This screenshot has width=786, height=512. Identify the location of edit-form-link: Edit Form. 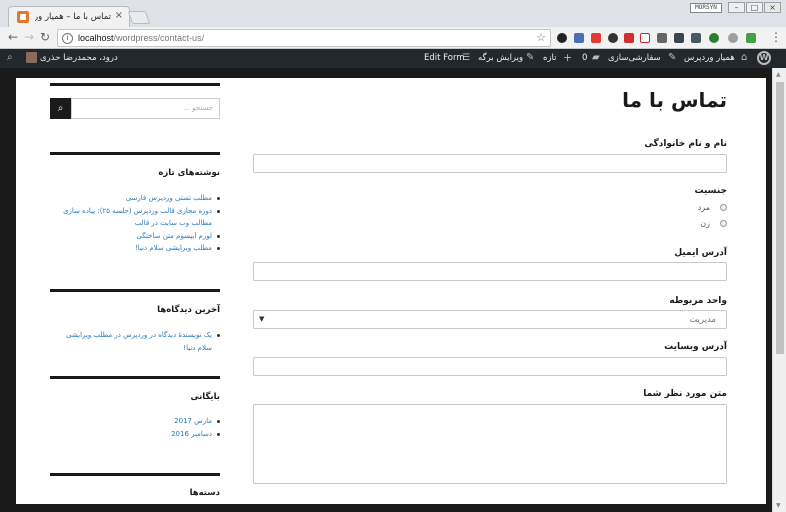
(444, 58).